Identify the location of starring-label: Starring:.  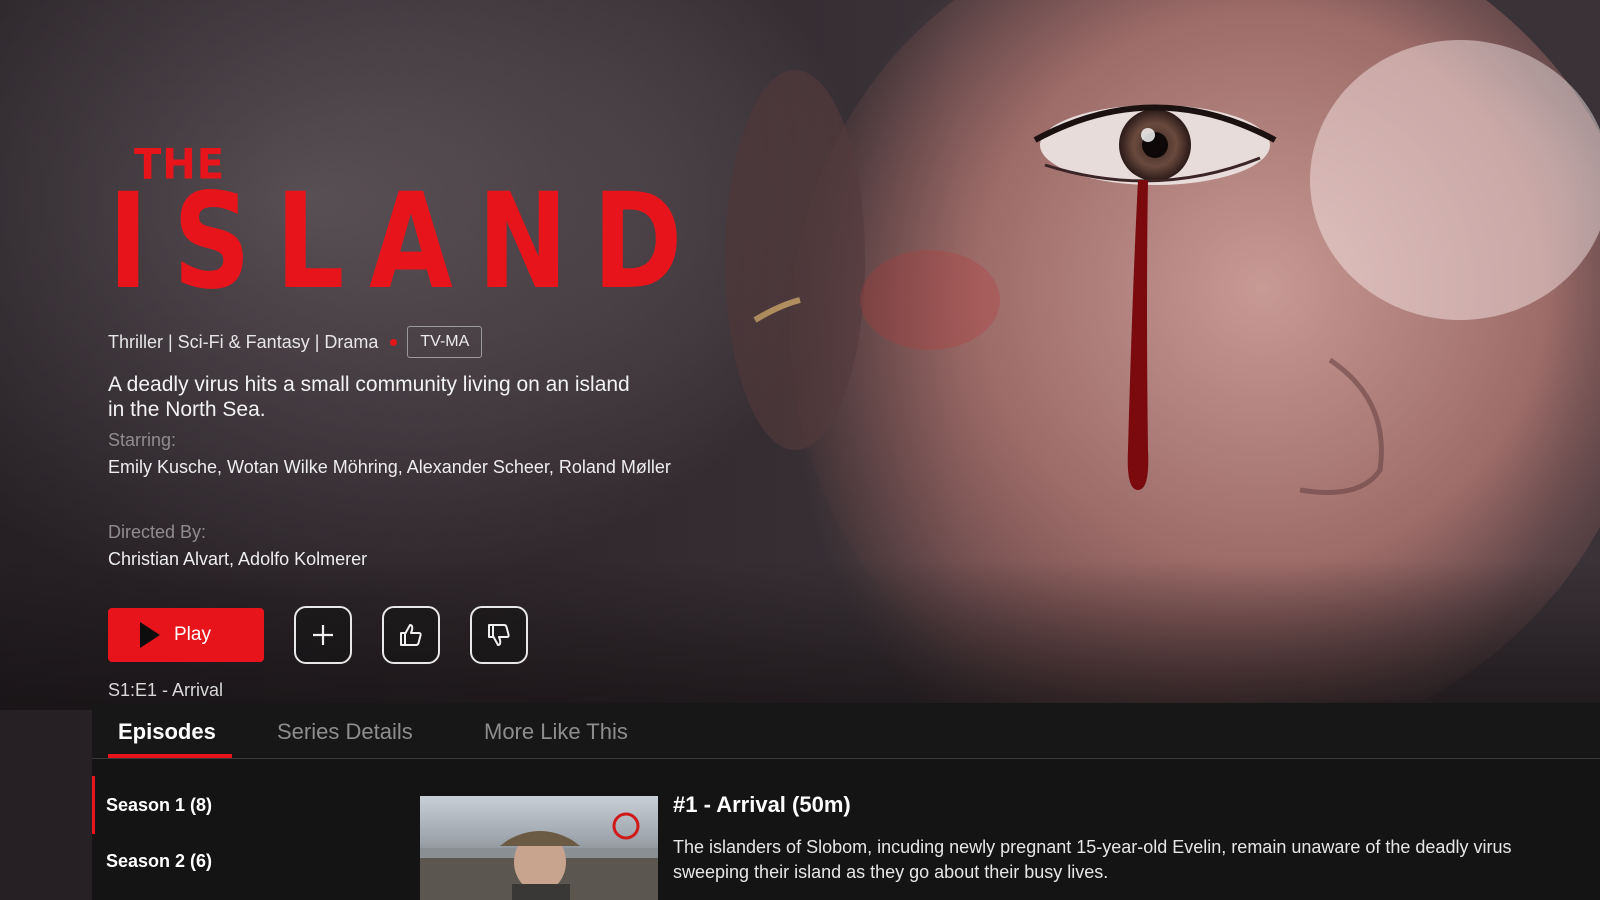
(142, 440).